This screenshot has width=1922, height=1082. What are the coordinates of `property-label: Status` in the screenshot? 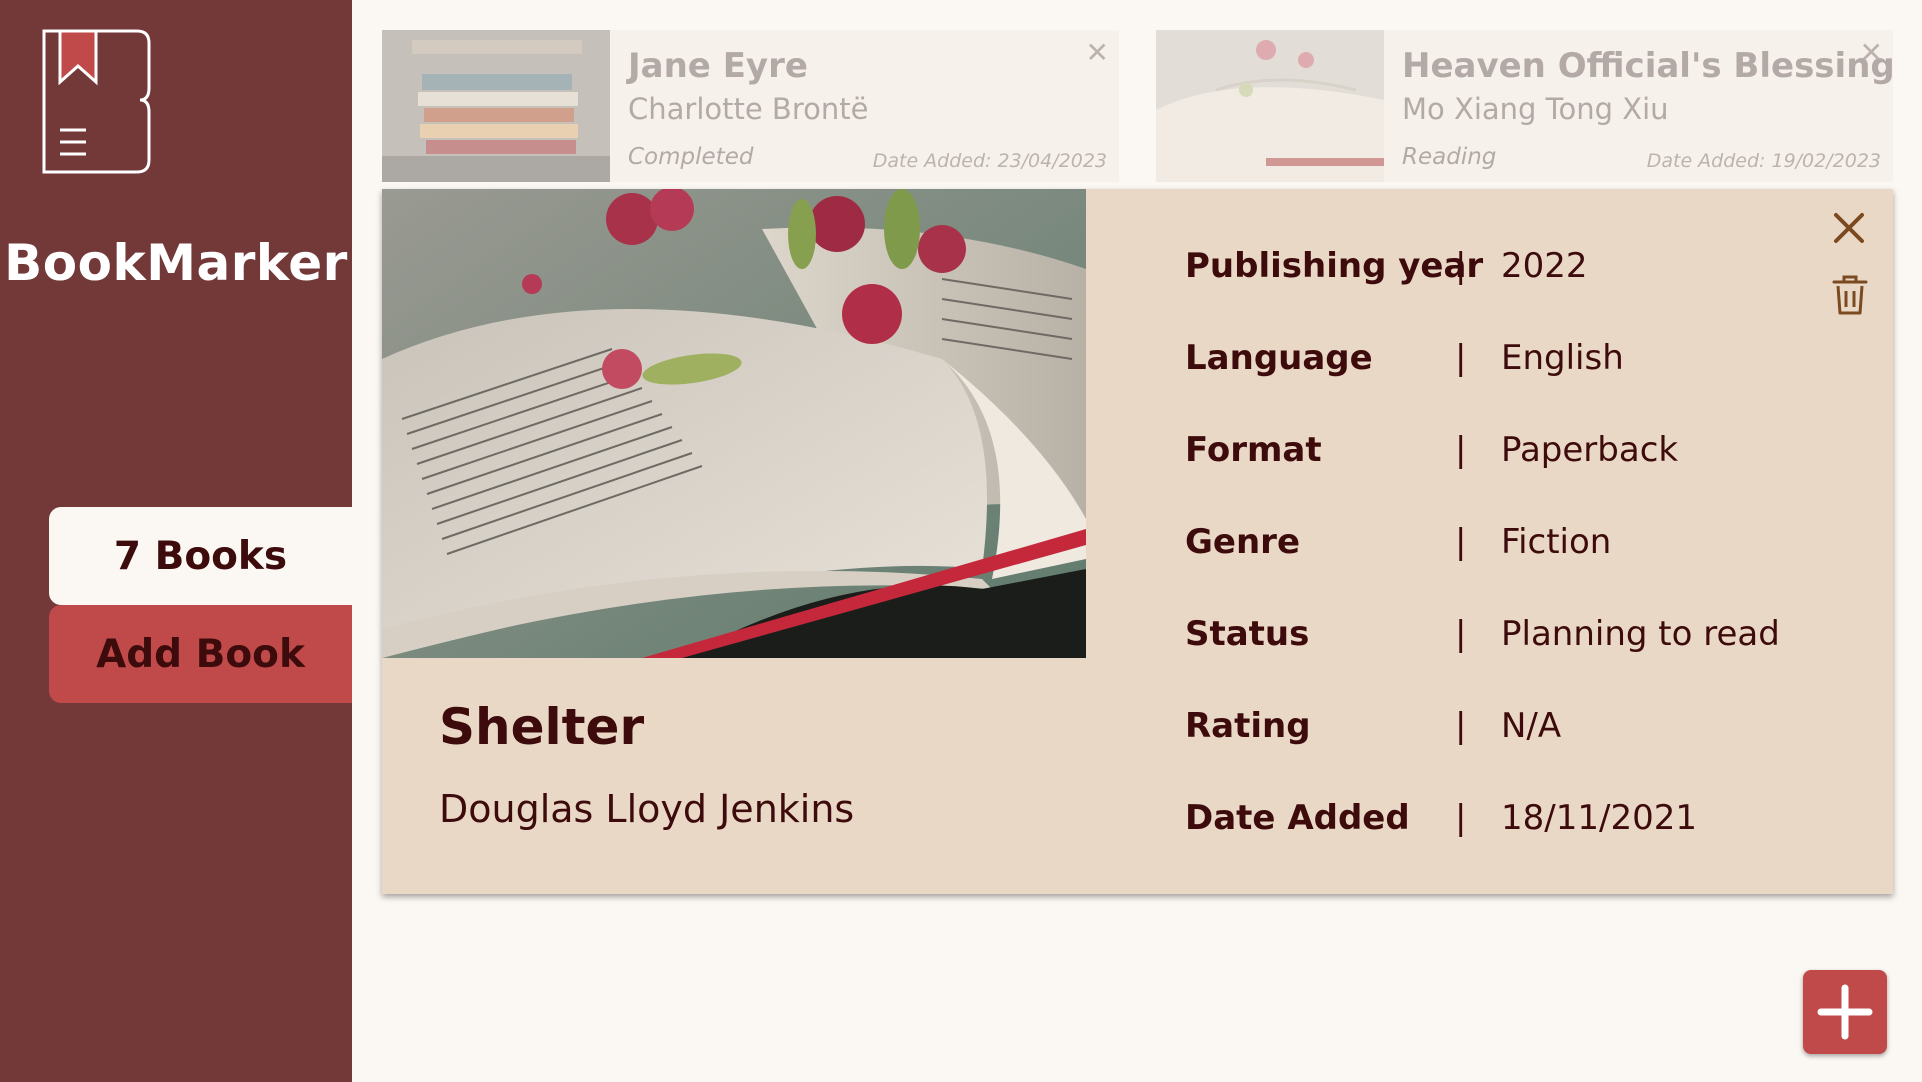 It's located at (1247, 634).